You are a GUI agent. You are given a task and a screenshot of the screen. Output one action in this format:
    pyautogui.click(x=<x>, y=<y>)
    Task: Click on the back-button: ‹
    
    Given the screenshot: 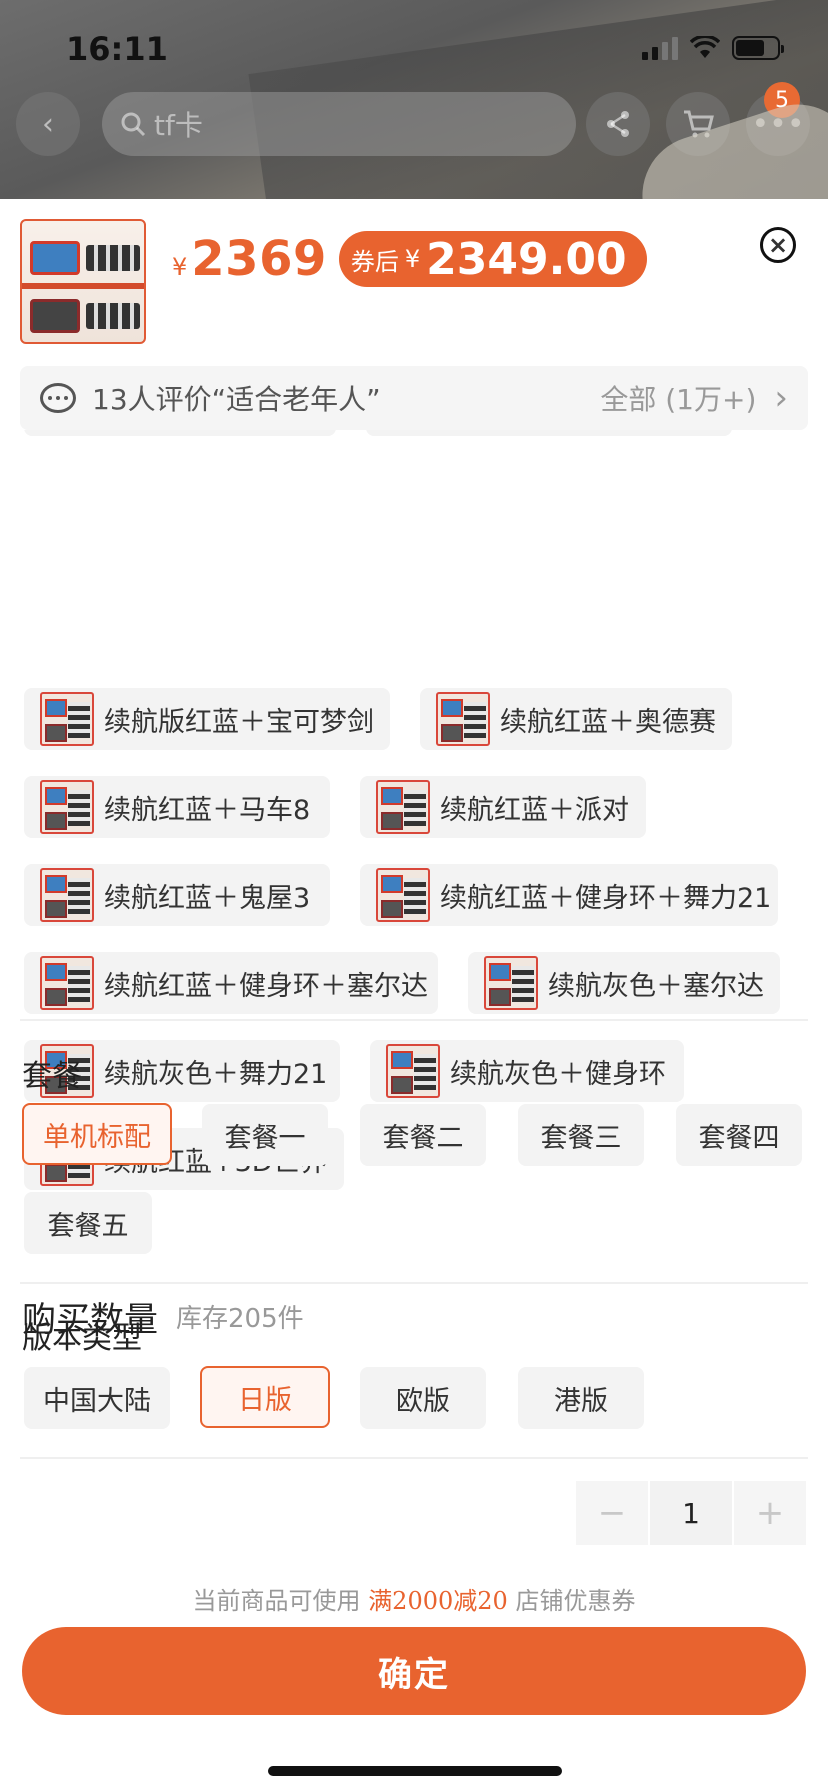 What is the action you would take?
    pyautogui.click(x=48, y=124)
    